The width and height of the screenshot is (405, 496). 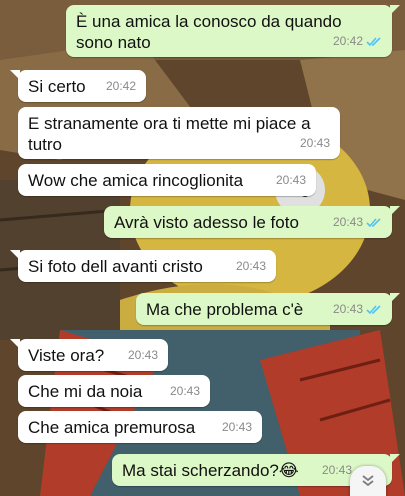 I want to click on double-chevron-down-icon, so click(x=368, y=481).